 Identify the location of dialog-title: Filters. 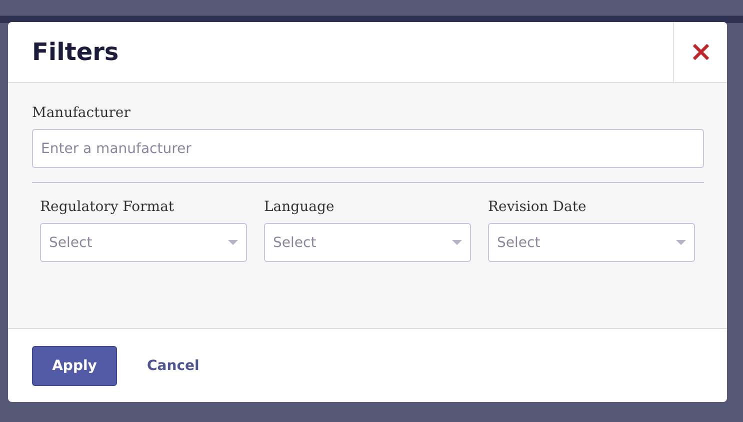
(75, 52).